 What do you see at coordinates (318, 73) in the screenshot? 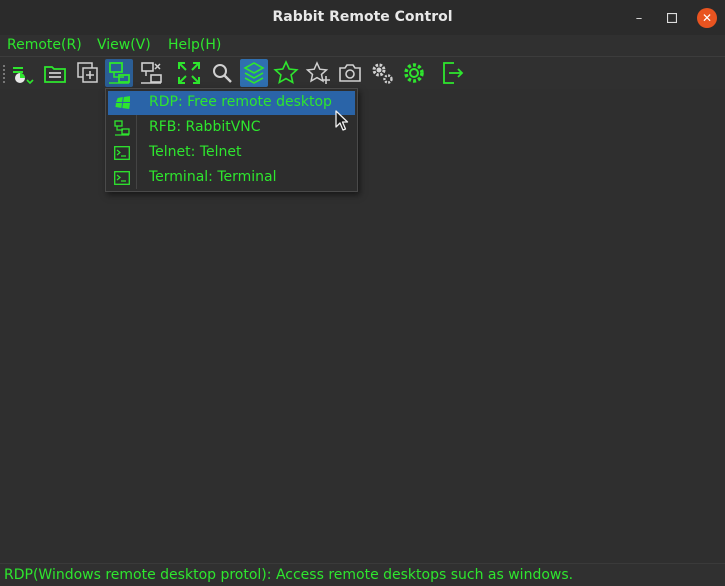
I see `add-favorite-icon` at bounding box center [318, 73].